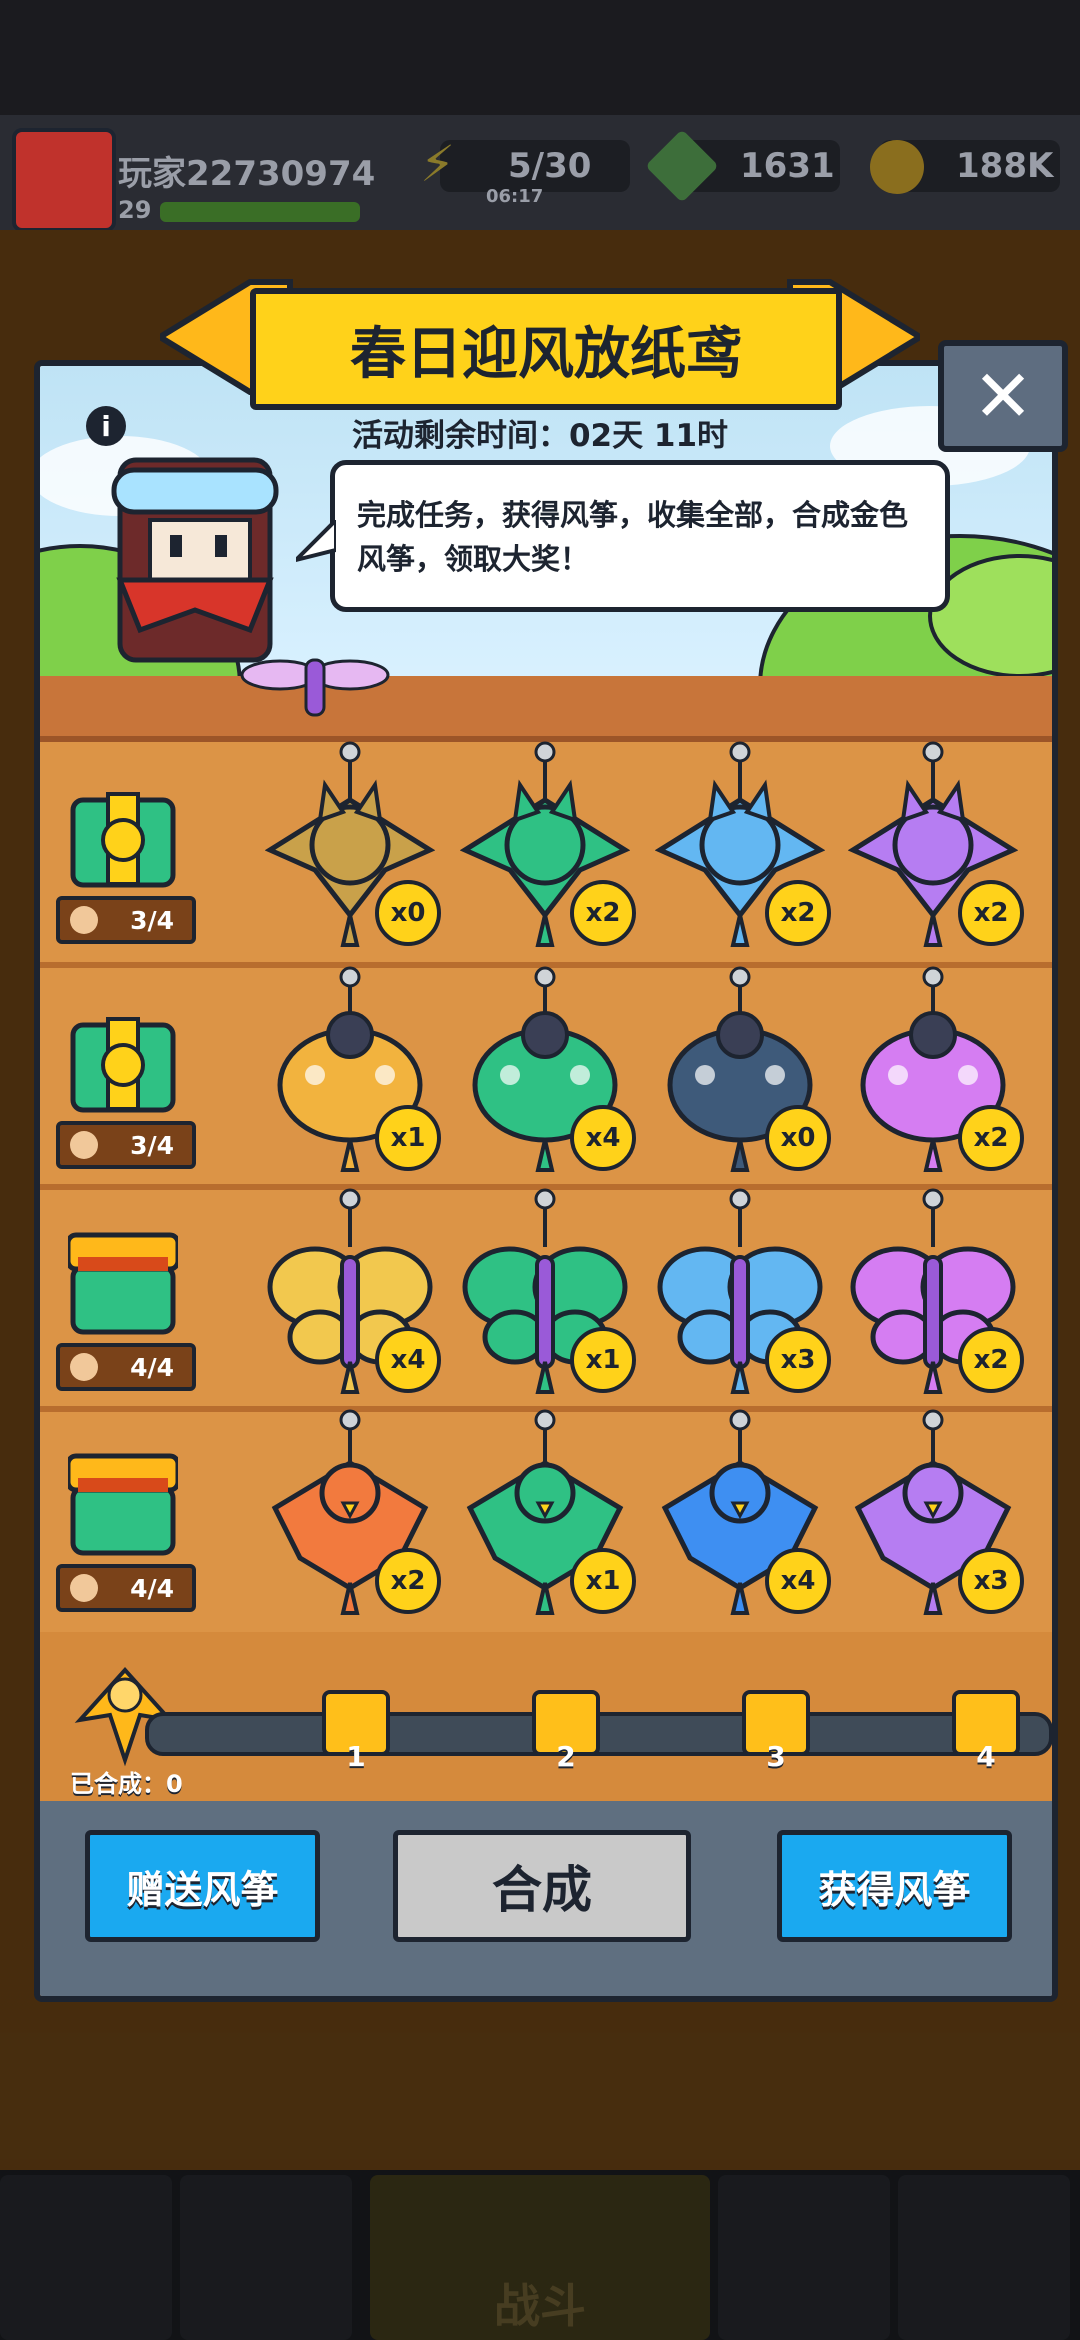  Describe the element at coordinates (135, 210) in the screenshot. I see `player-level: 29` at that location.